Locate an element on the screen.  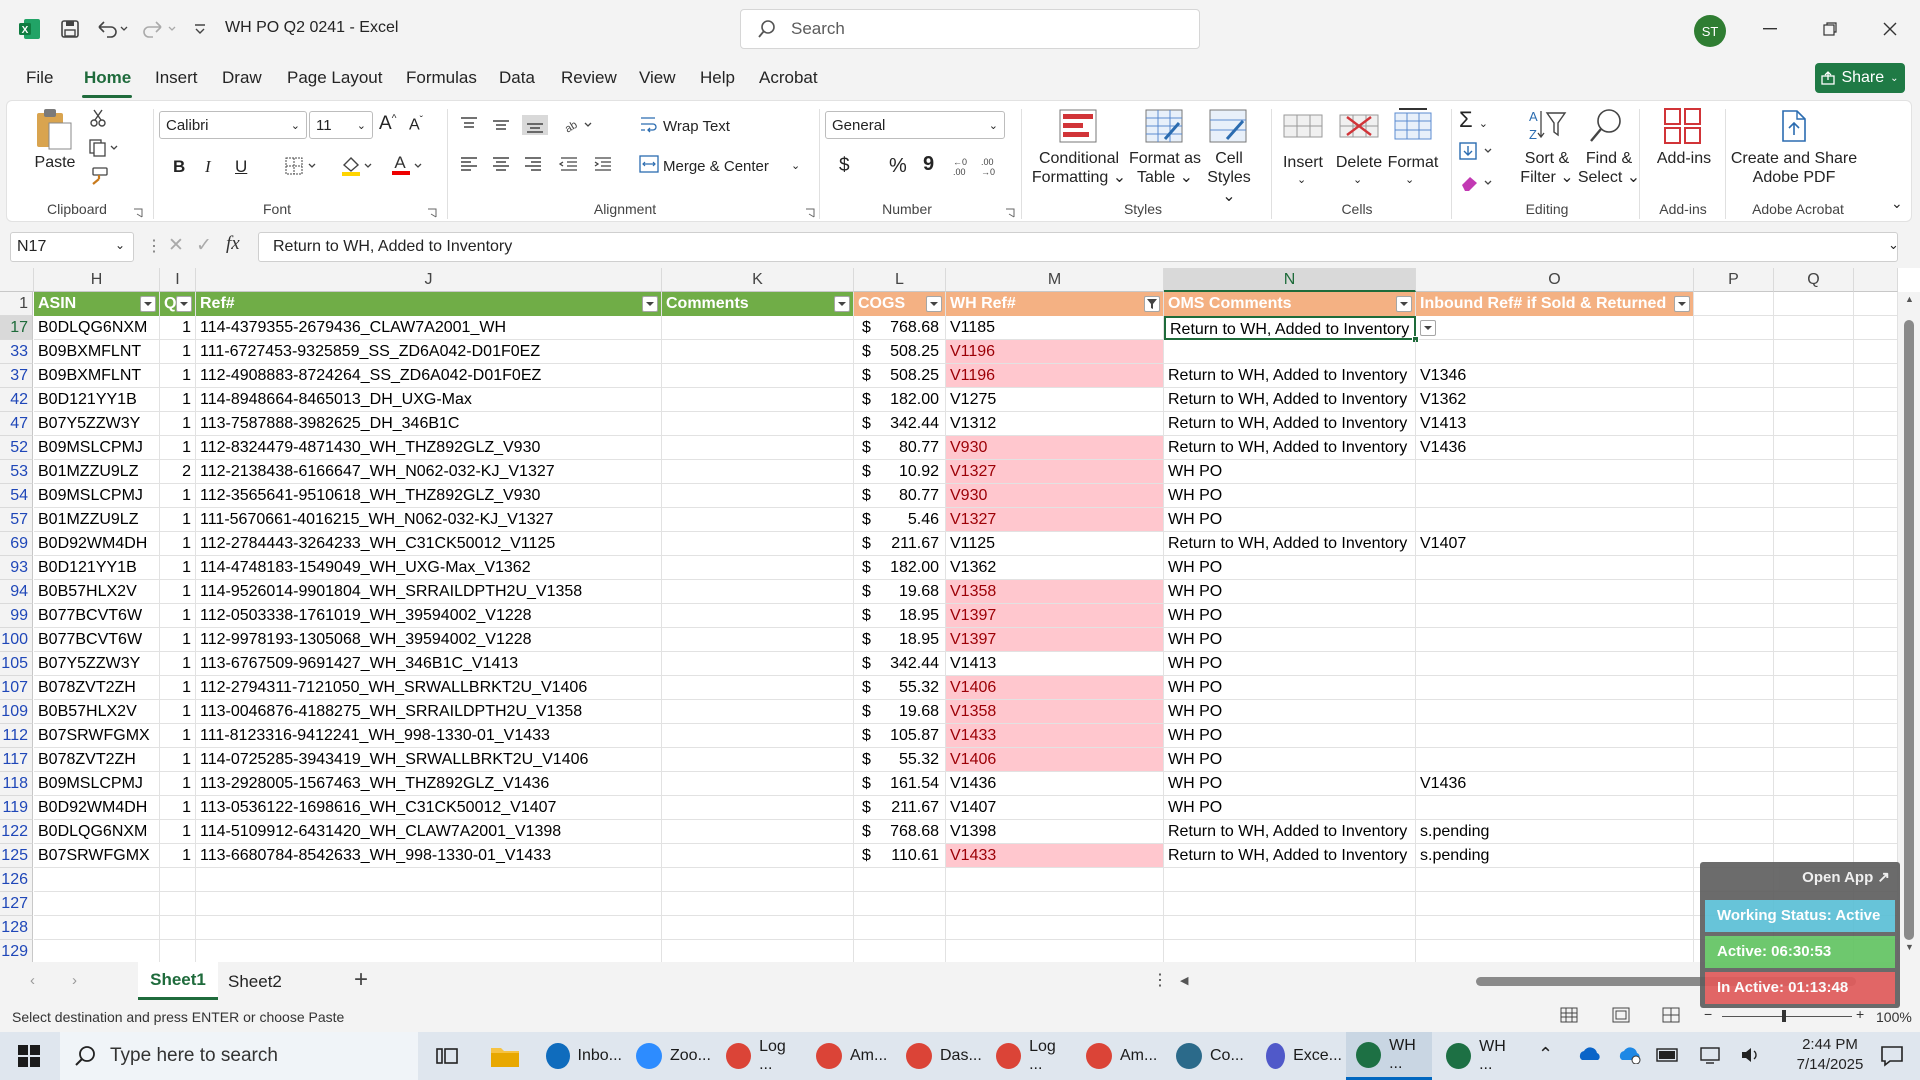
sheet-tab-sheet2: Sheet2 is located at coordinates (255, 982).